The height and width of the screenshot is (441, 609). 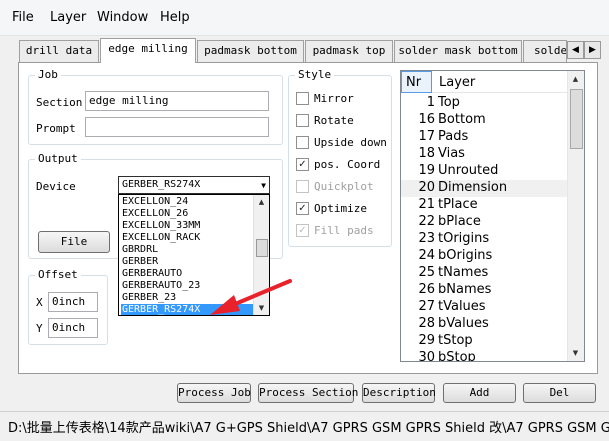 I want to click on menu-layer: Layer, so click(x=68, y=17).